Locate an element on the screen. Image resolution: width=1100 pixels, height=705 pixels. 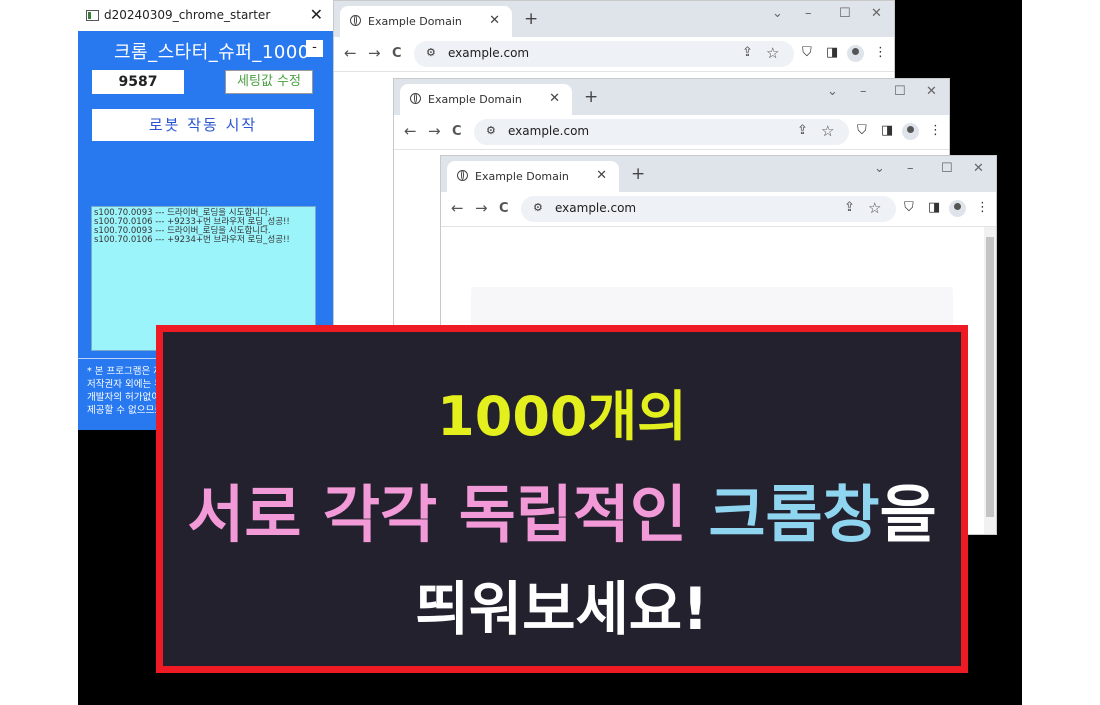
banner-line-2: 서로 각각 독립적인 크롬창을 is located at coordinates (562, 509).